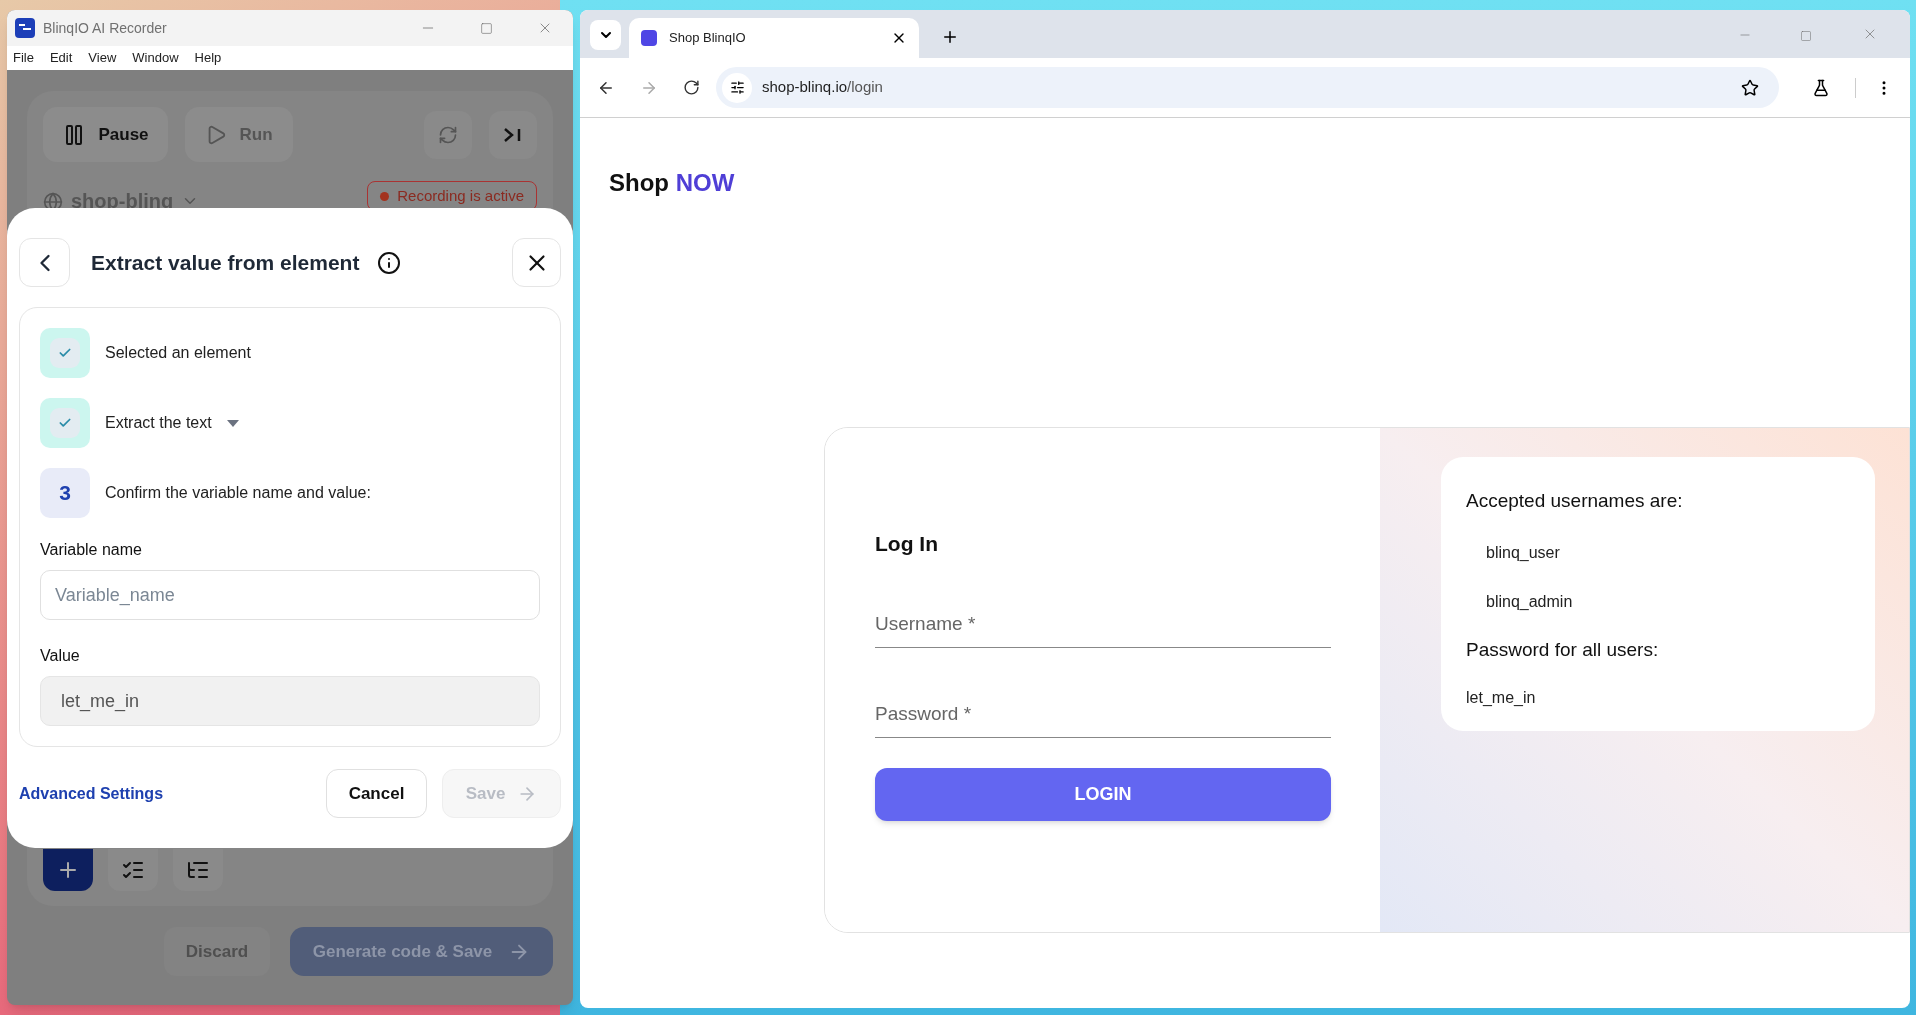 This screenshot has width=1916, height=1015. I want to click on pause-button: Pause, so click(105, 134).